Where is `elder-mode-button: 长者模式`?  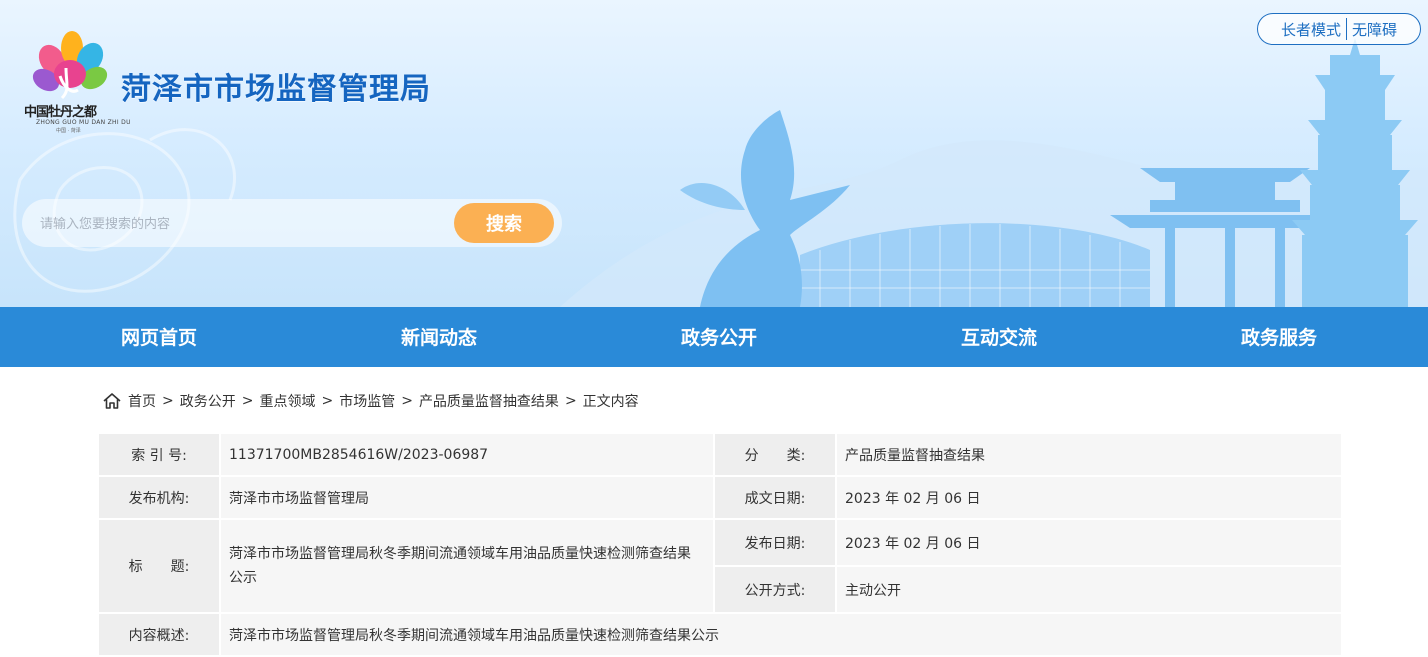 elder-mode-button: 长者模式 is located at coordinates (1311, 29).